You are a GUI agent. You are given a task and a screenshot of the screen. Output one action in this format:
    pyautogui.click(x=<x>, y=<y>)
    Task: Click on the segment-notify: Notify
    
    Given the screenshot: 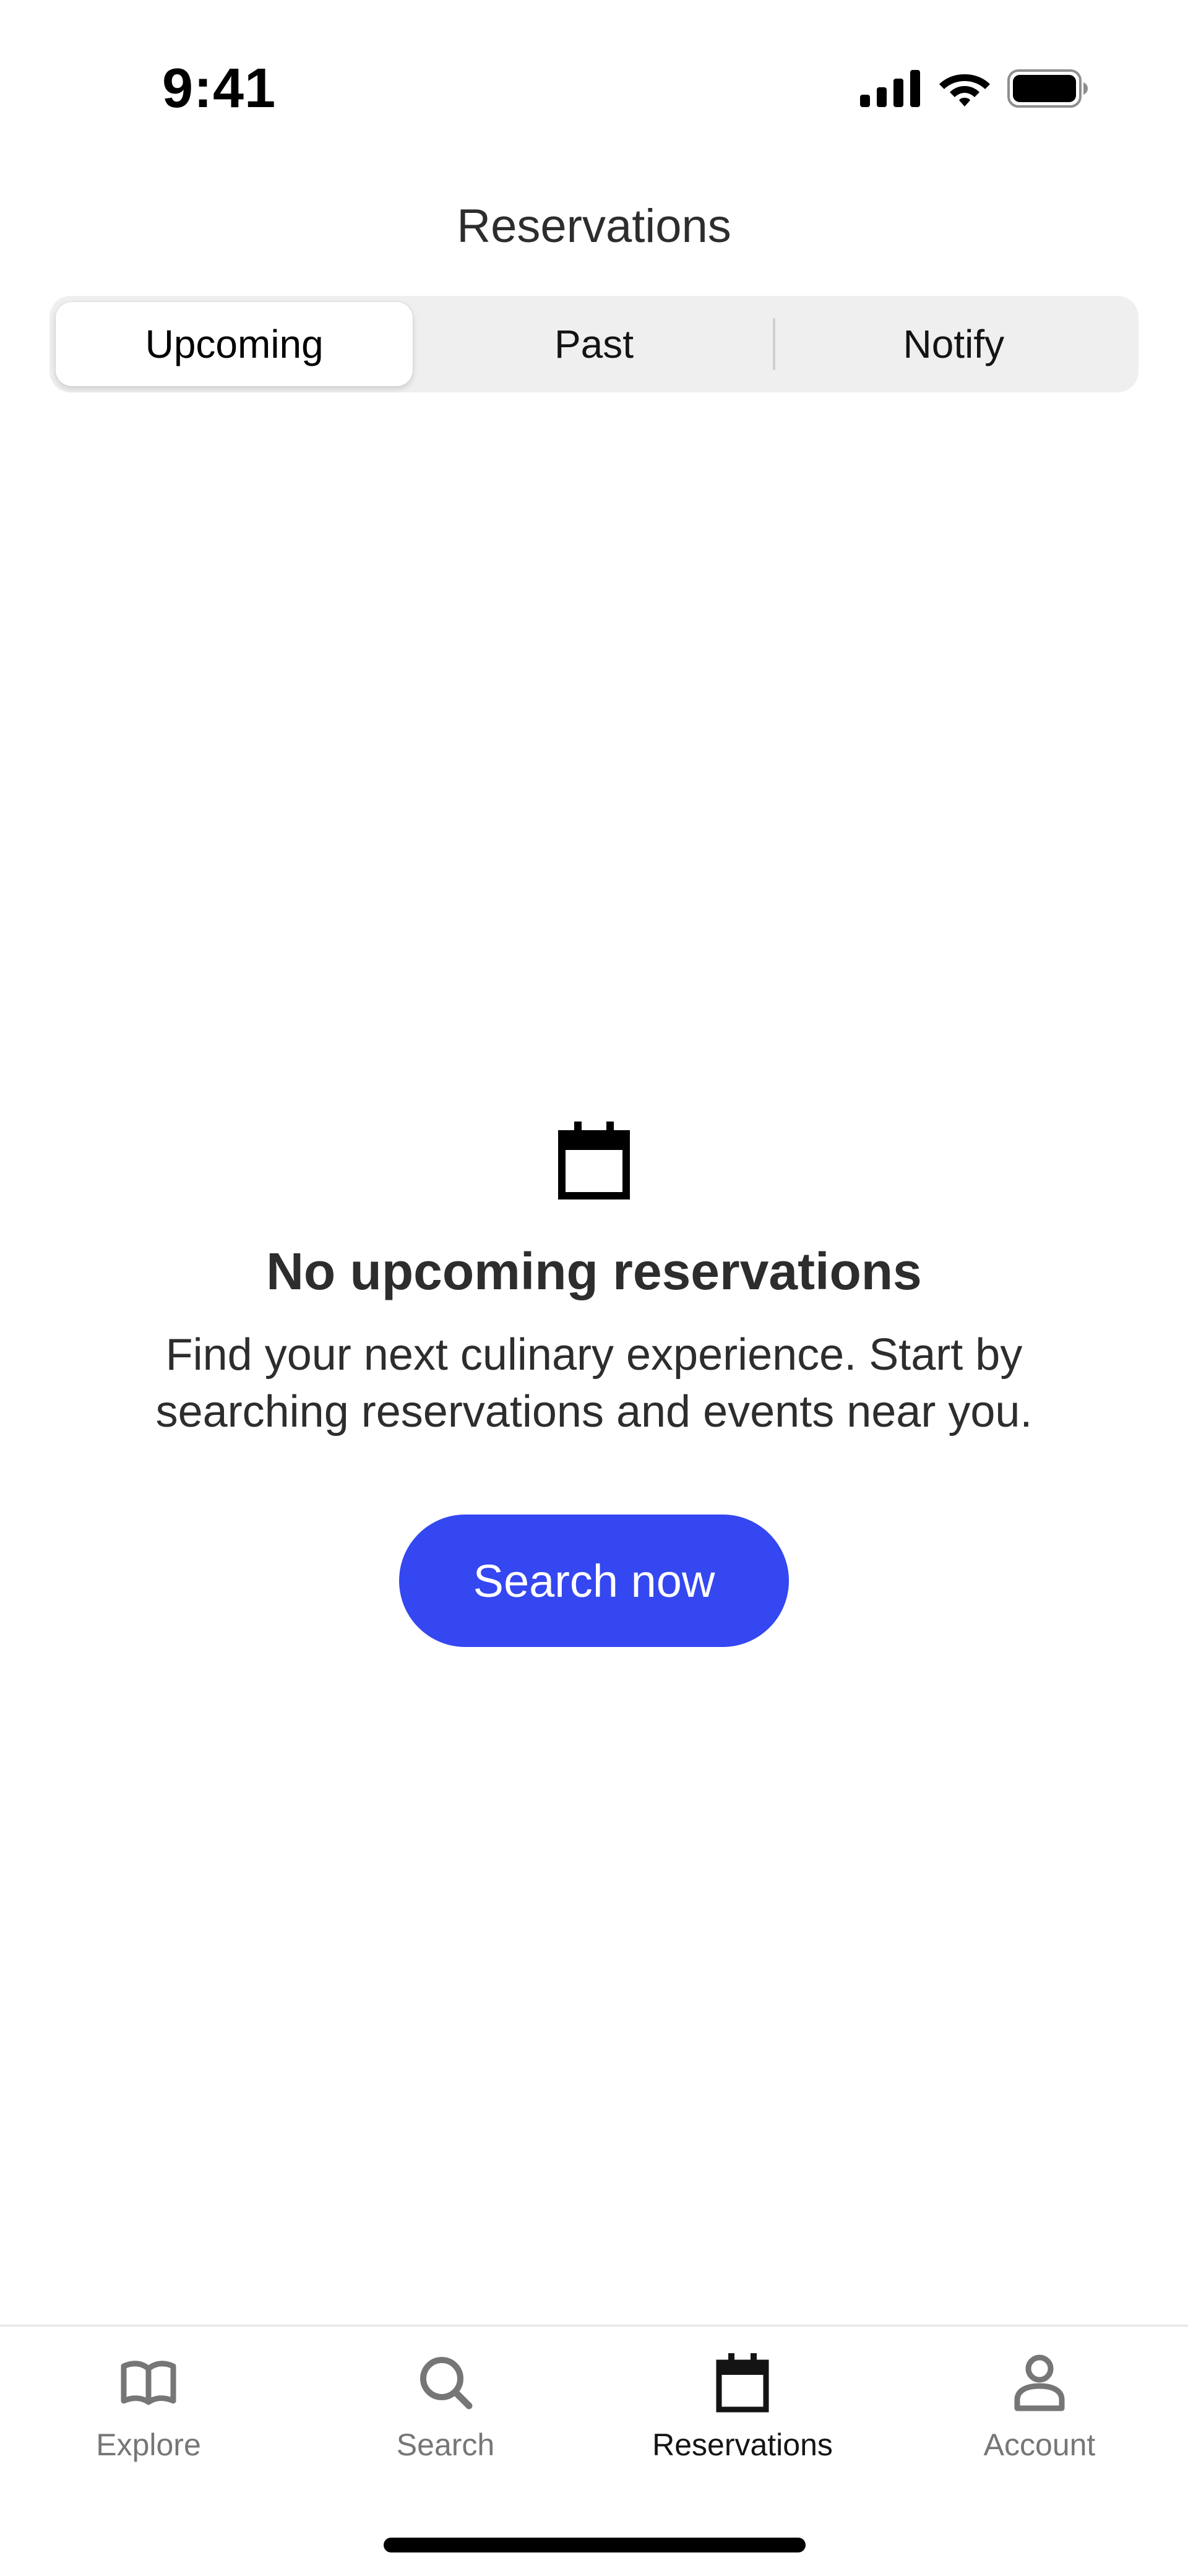 What is the action you would take?
    pyautogui.click(x=953, y=344)
    